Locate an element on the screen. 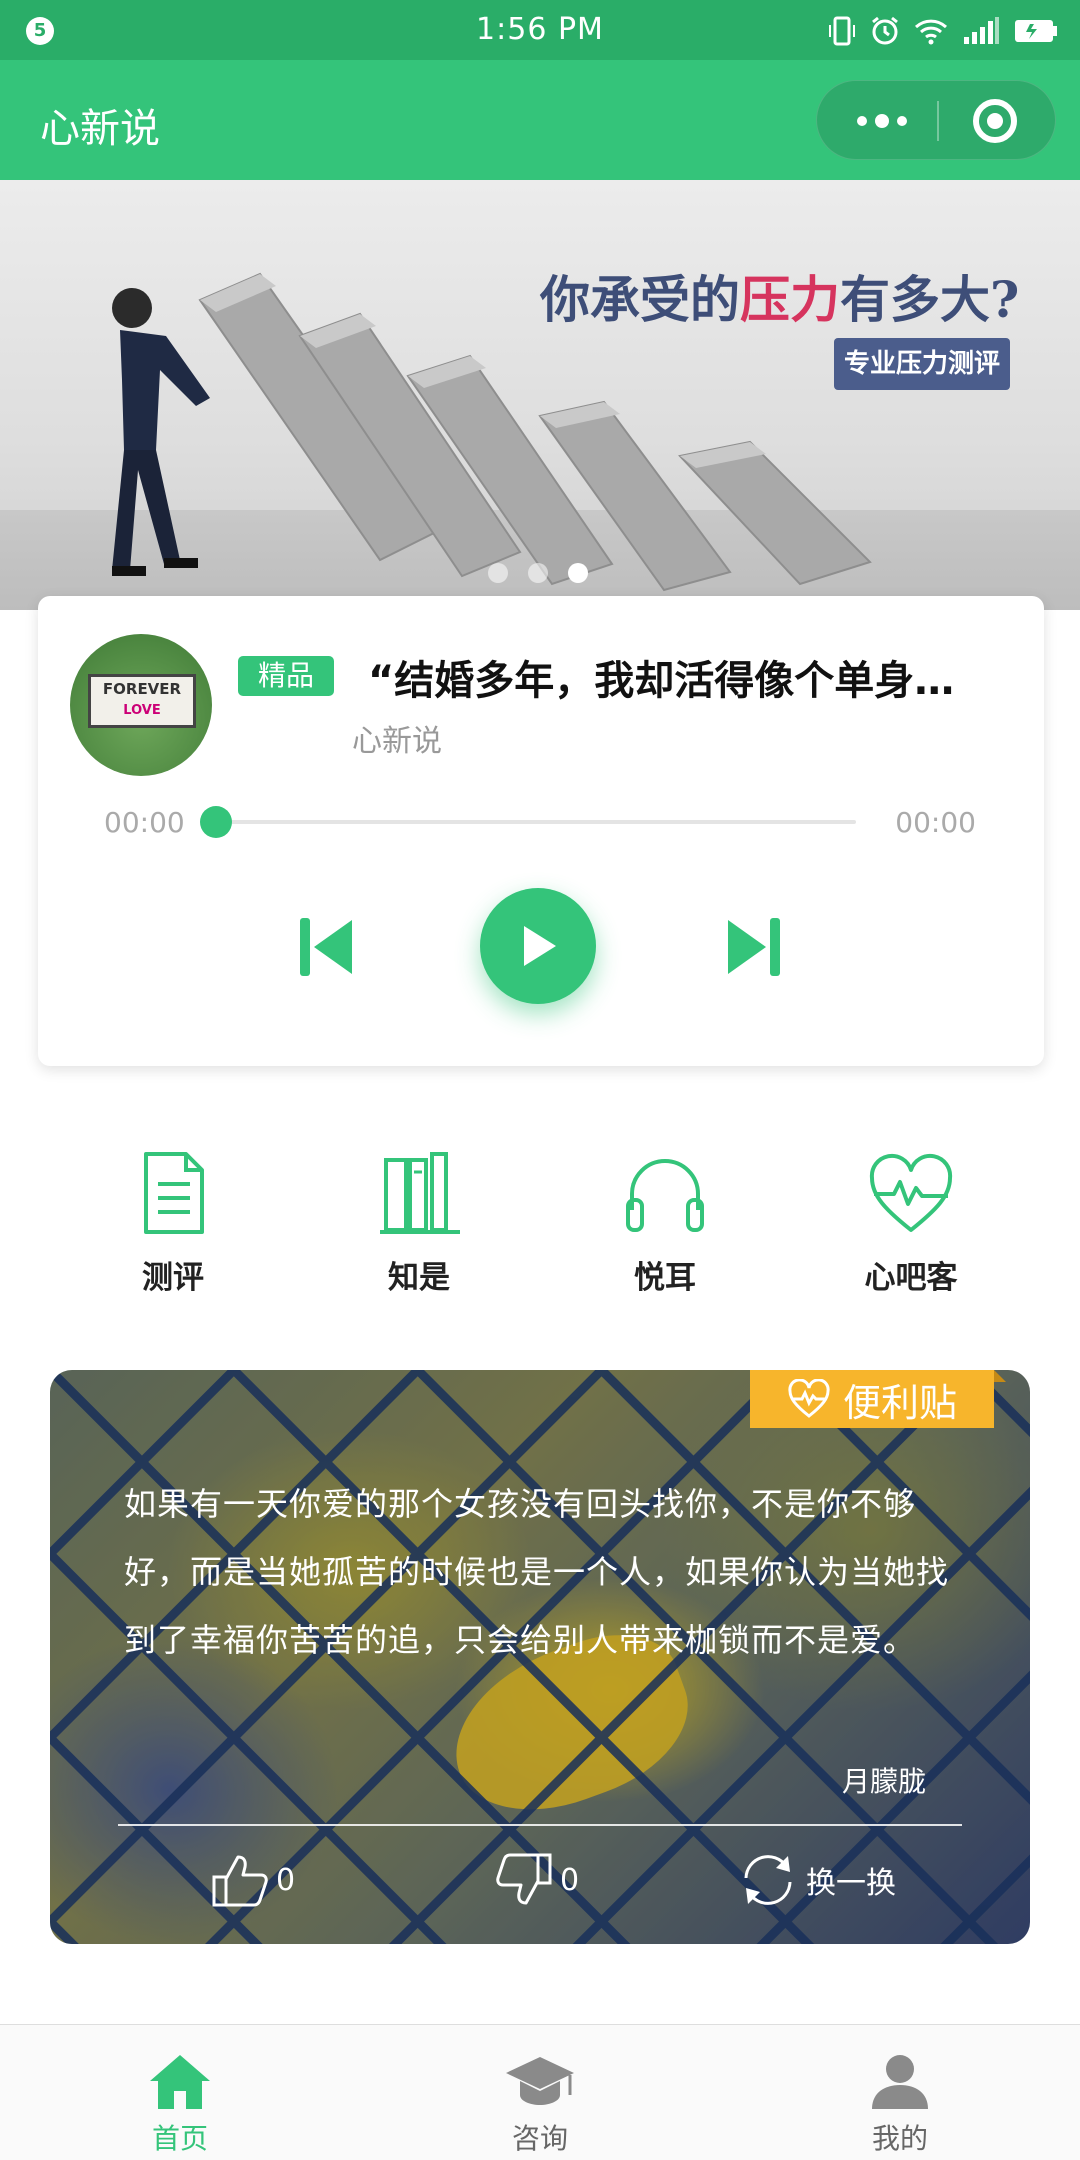  progress-bar is located at coordinates (528, 822).